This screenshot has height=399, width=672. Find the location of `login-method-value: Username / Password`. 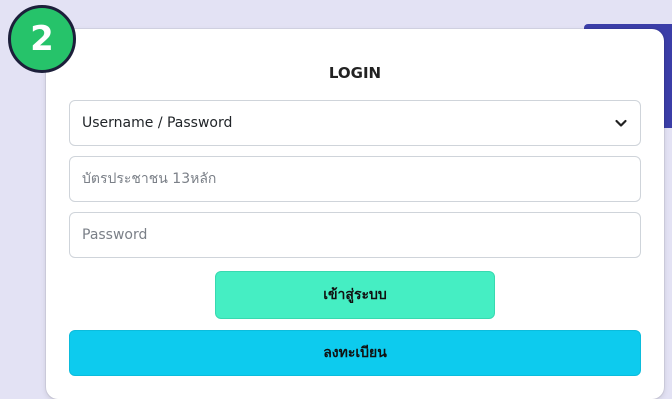

login-method-value: Username / Password is located at coordinates (157, 123).